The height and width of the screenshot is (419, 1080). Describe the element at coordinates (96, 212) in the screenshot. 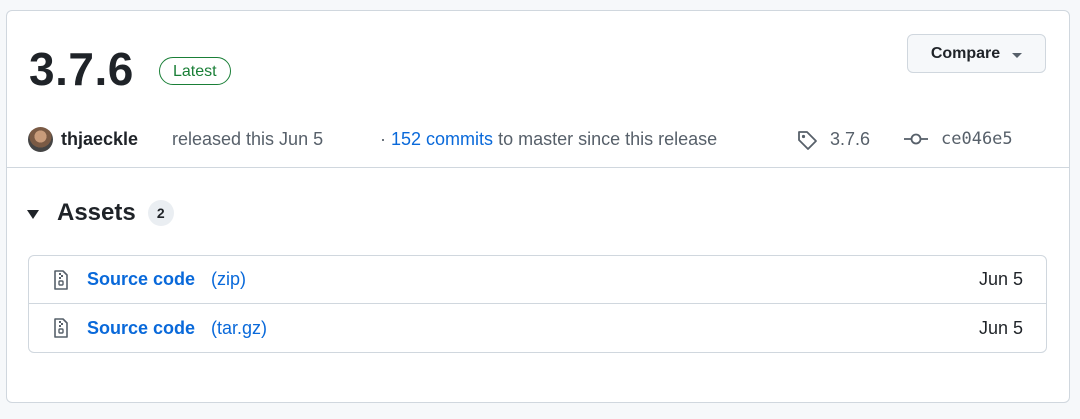

I see `assets-heading: Assets` at that location.